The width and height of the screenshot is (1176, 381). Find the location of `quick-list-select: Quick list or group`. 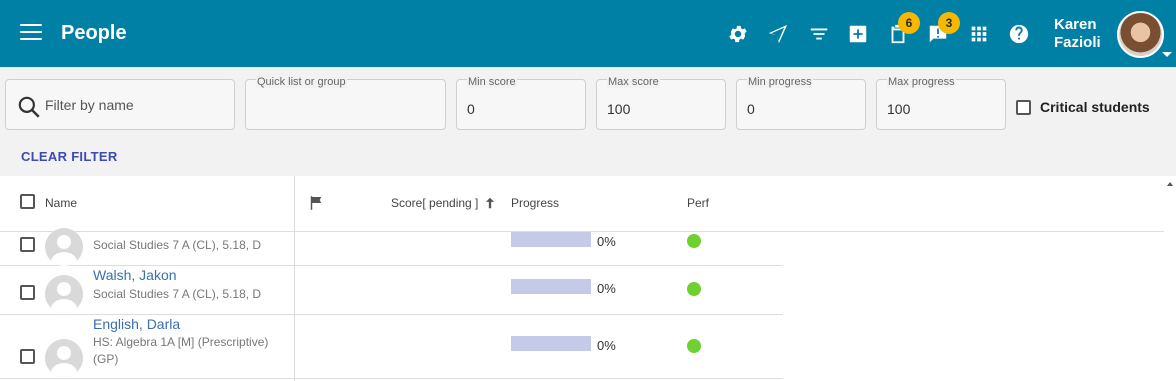

quick-list-select: Quick list or group is located at coordinates (345, 103).